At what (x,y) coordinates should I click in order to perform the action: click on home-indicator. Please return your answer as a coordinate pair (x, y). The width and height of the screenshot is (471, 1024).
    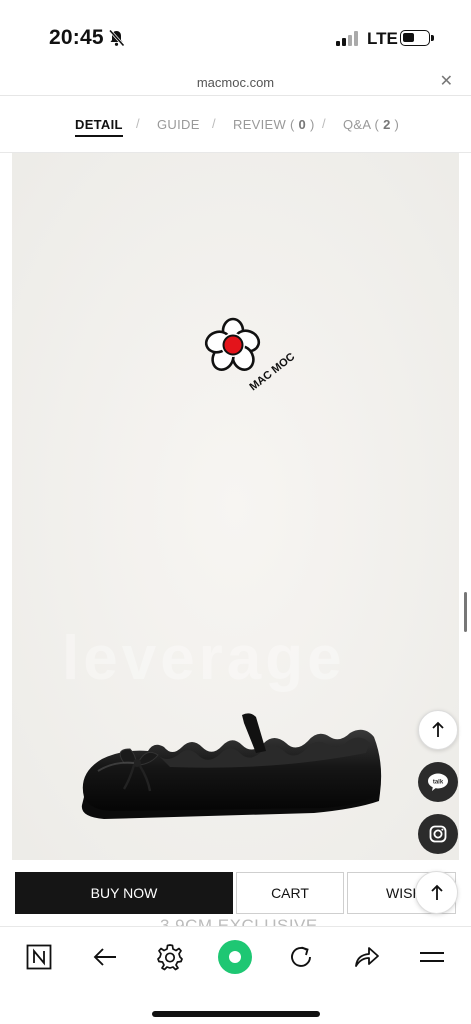
    Looking at the image, I should click on (236, 1014).